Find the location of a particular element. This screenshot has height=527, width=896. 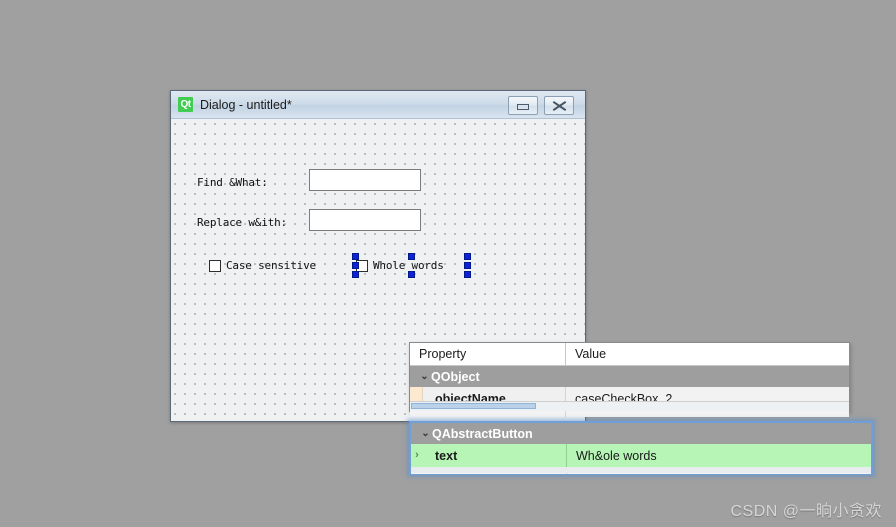

selection-handle-middle-left is located at coordinates (355, 265).